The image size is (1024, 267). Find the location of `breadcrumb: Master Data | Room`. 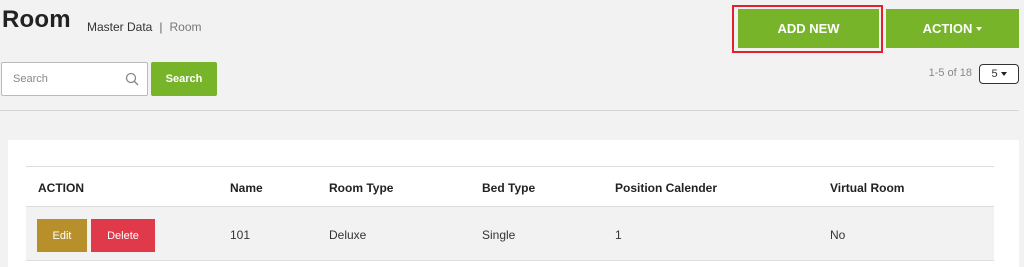

breadcrumb: Master Data | Room is located at coordinates (144, 27).